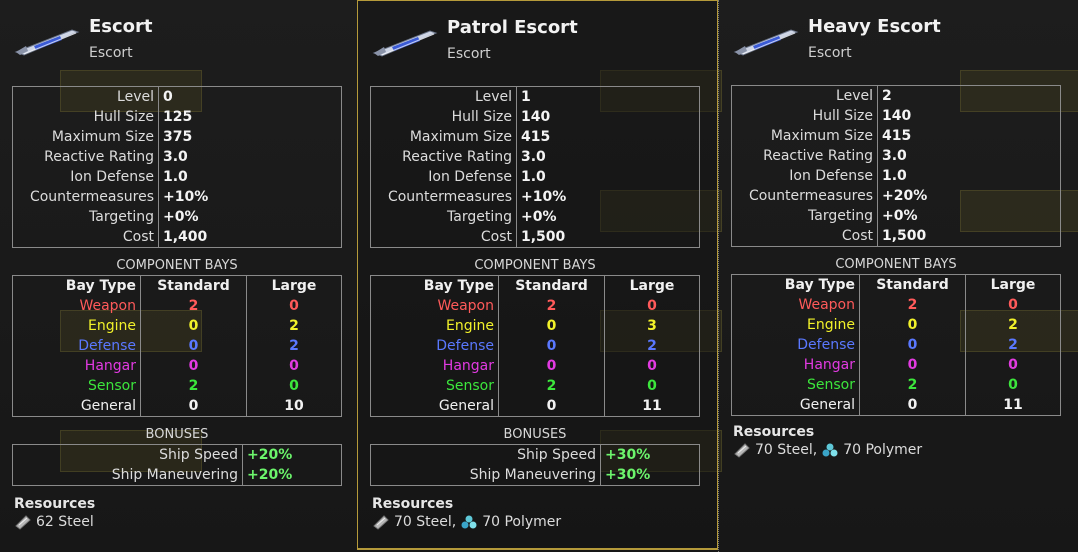 This screenshot has height=552, width=1078. I want to click on stat-value: 1.0, so click(175, 177).